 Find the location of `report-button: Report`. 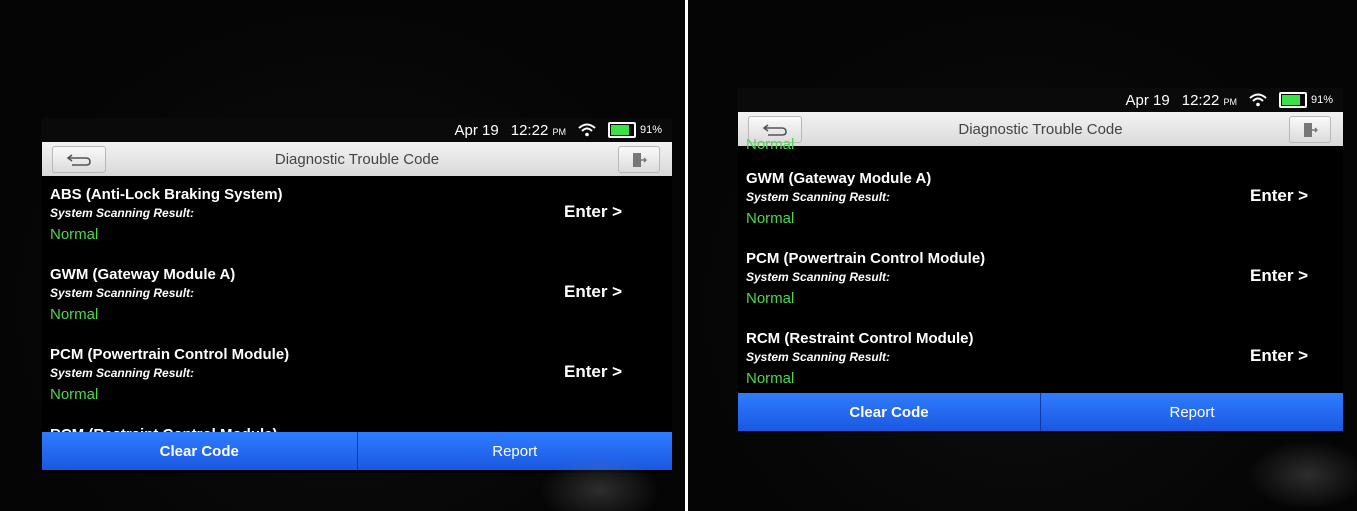

report-button: Report is located at coordinates (1191, 412).